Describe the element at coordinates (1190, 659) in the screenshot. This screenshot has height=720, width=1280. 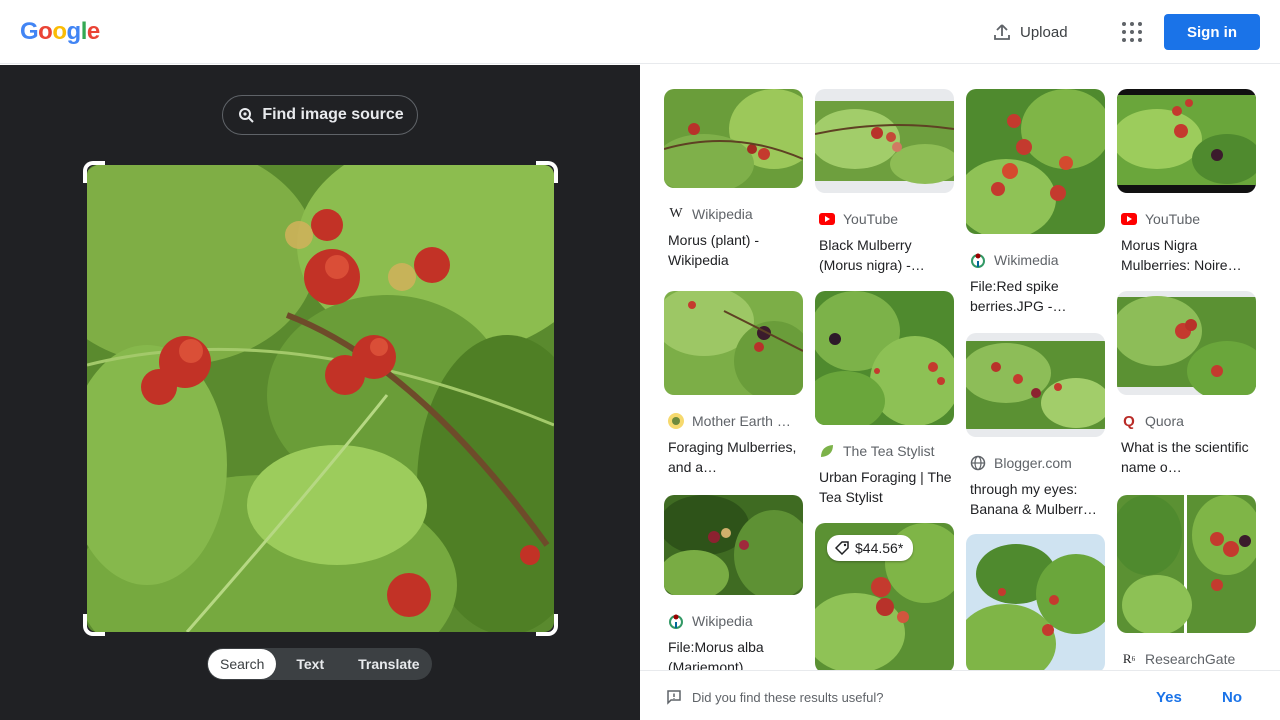
I see `result-source-name: ResearchGate` at that location.